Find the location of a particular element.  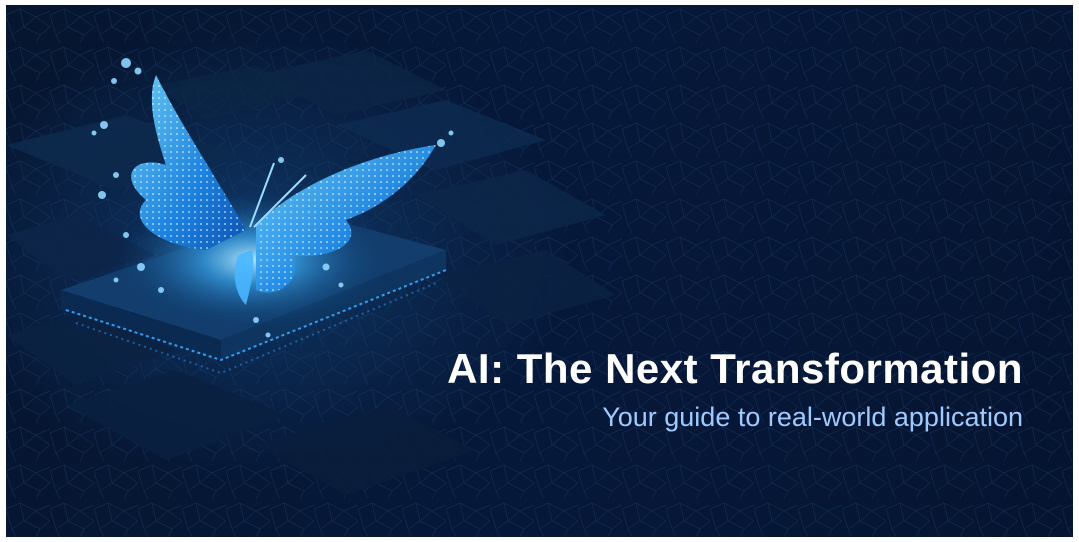

banner-subtitle: Your guide to real-world application is located at coordinates (812, 417).